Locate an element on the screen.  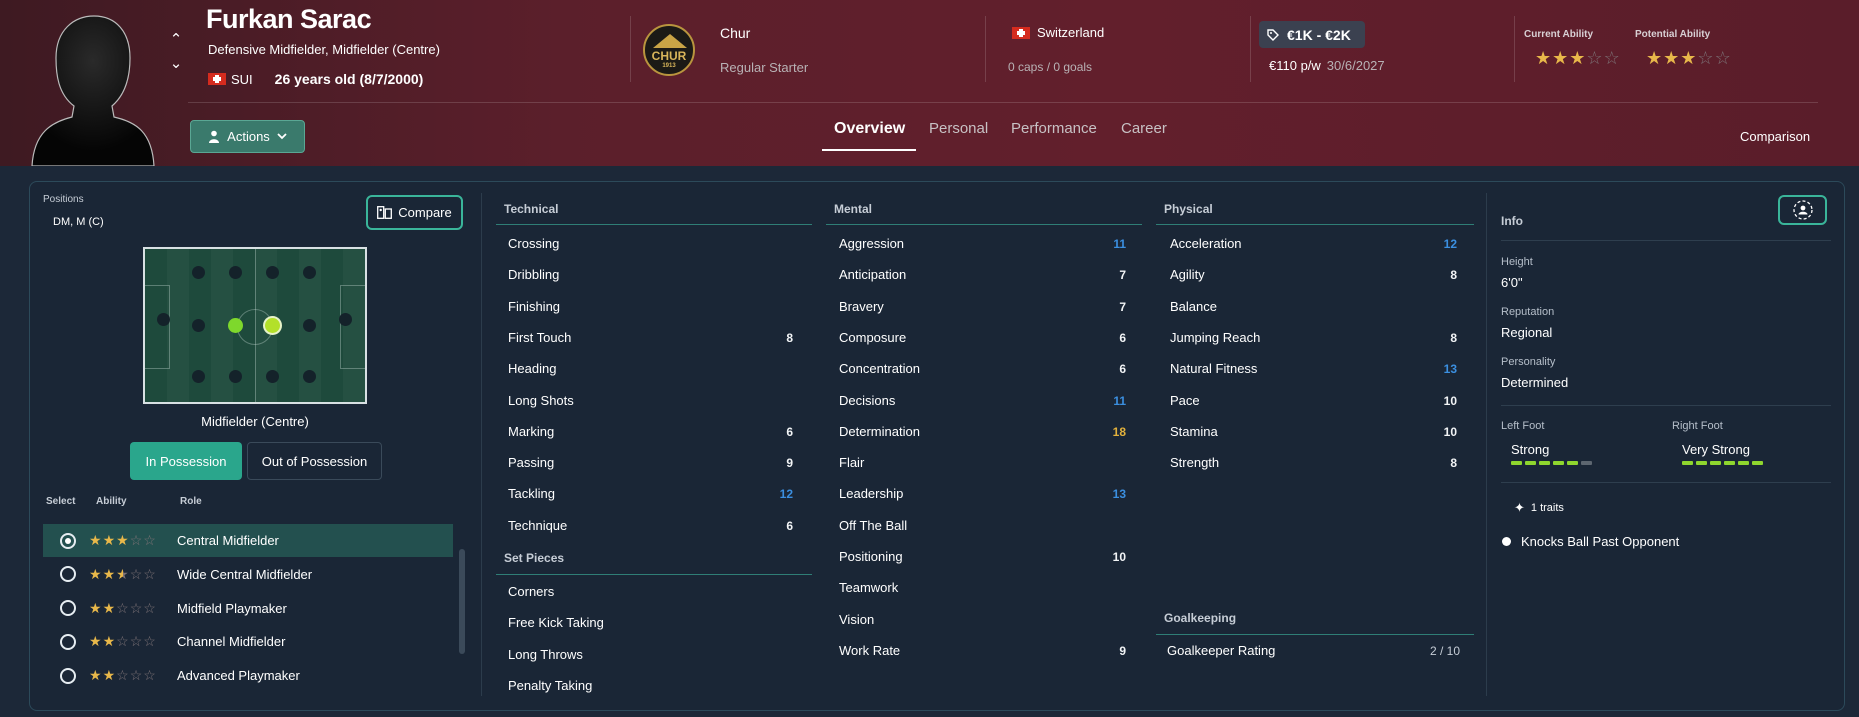
positions-value: DM, M (C) is located at coordinates (78, 222).